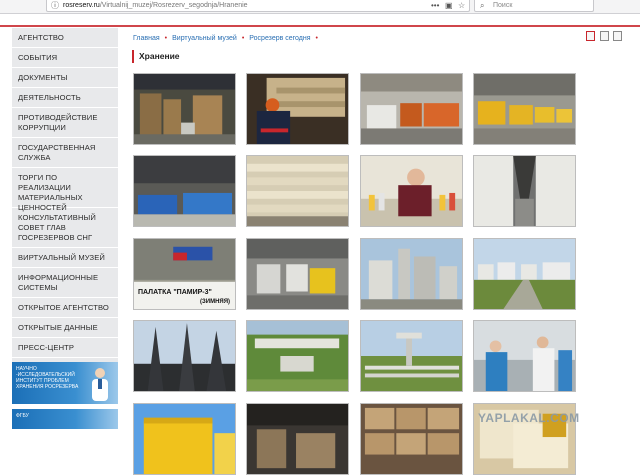  I want to click on print-icon, so click(617, 36).